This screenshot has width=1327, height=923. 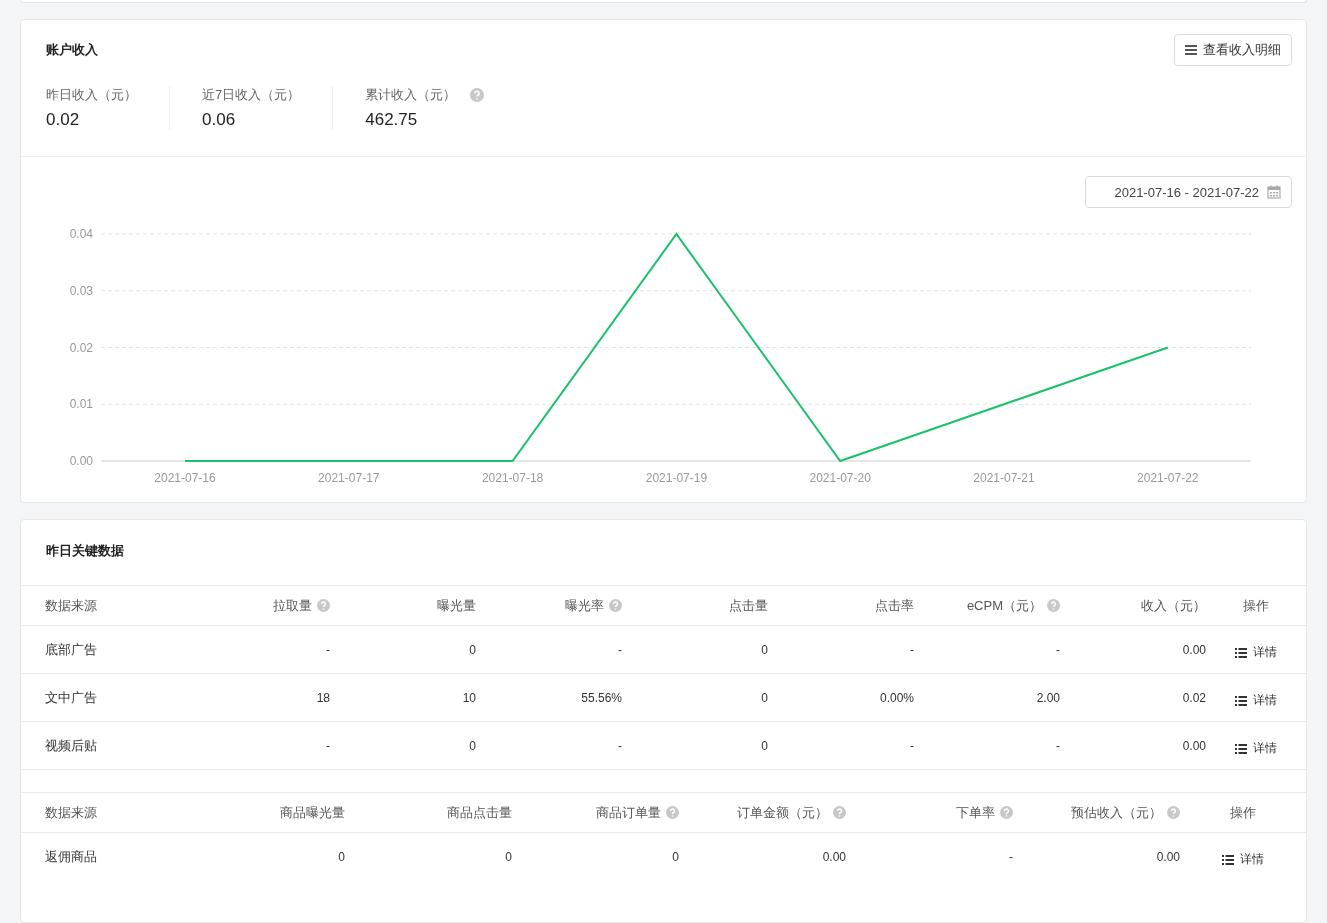 I want to click on y-tick-label: 0.02, so click(x=81, y=347).